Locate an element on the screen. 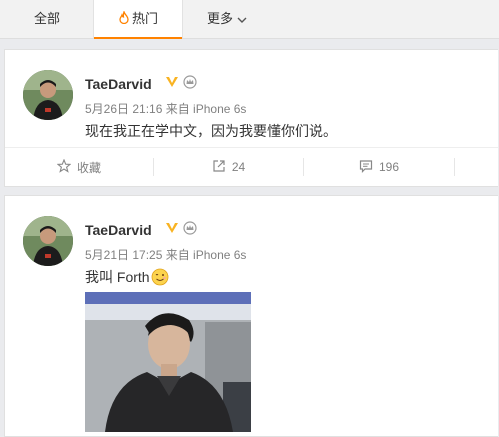 The image size is (499, 437). feed-tab-bar: 全部 热门 更多 is located at coordinates (249, 19).